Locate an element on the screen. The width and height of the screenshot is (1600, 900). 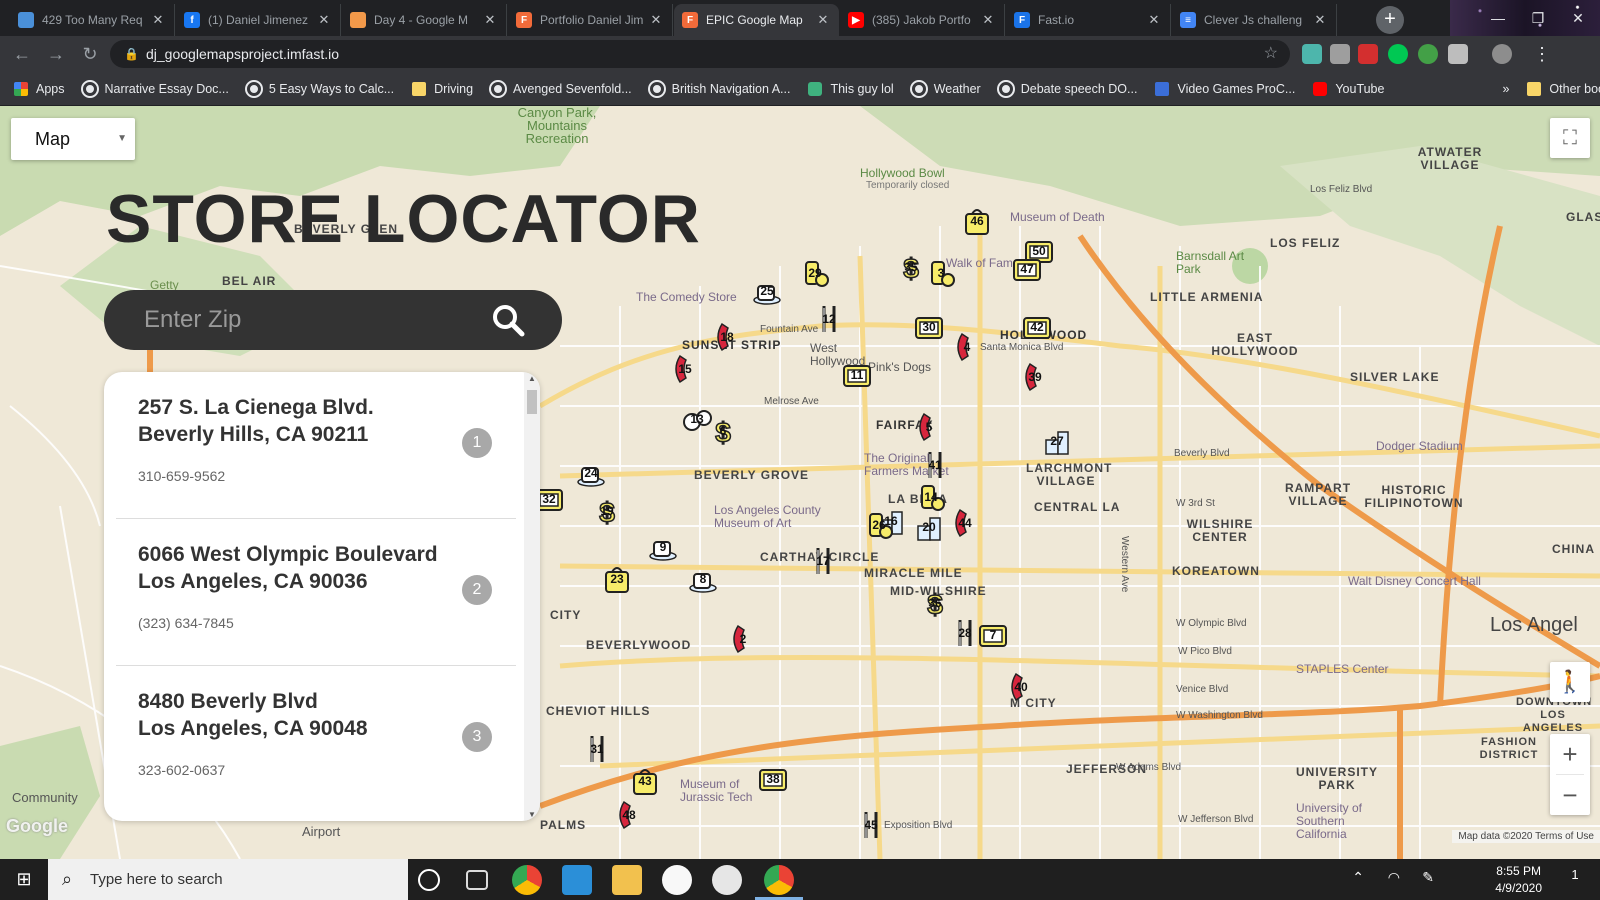
tab: F Fast.io ✕ is located at coordinates (1088, 20).